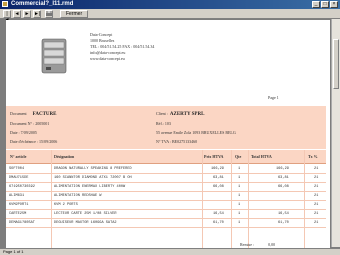 Image resolution: width=340 pixels, height=255 pixels. Describe the element at coordinates (272, 244) in the screenshot. I see `discount-value: 0,00` at that location.